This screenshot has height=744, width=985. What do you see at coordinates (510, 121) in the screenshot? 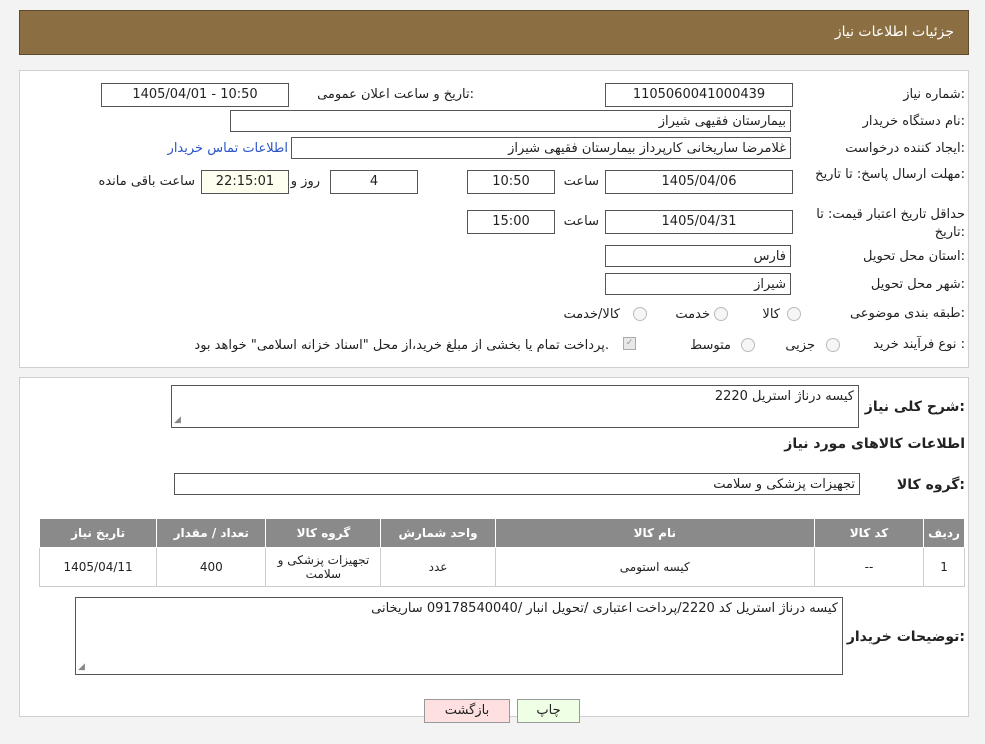
I see `buyer-org-field: بیمارستان فقیهی شیراز` at bounding box center [510, 121].